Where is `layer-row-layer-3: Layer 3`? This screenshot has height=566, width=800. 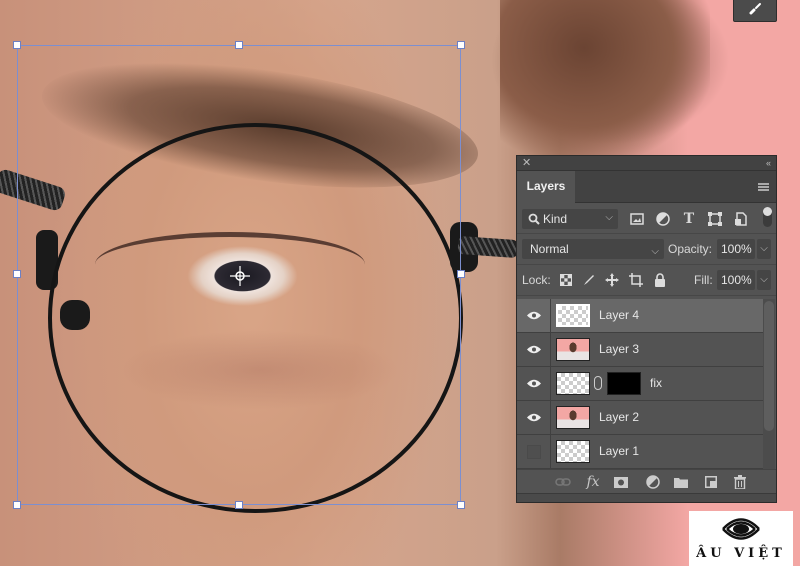
layer-row-layer-3: Layer 3 is located at coordinates (640, 350).